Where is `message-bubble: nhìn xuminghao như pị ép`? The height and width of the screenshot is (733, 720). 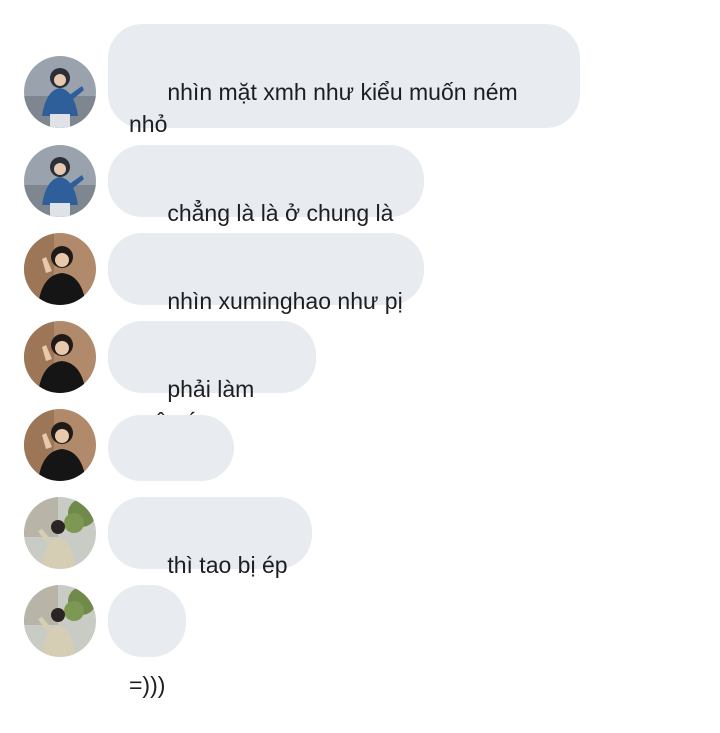 message-bubble: nhìn xuminghao như pị ép is located at coordinates (266, 289).